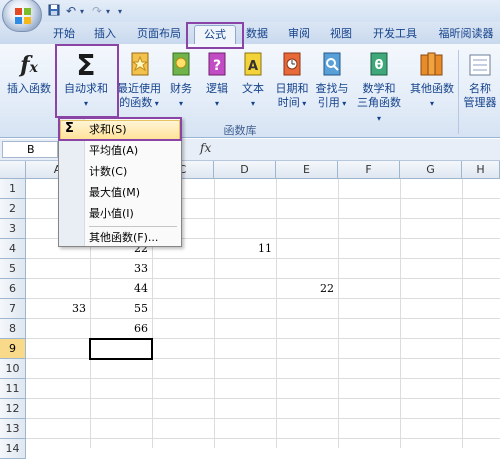  Describe the element at coordinates (108, 11) in the screenshot. I see `redo-dropdown-icon: ▾` at that location.